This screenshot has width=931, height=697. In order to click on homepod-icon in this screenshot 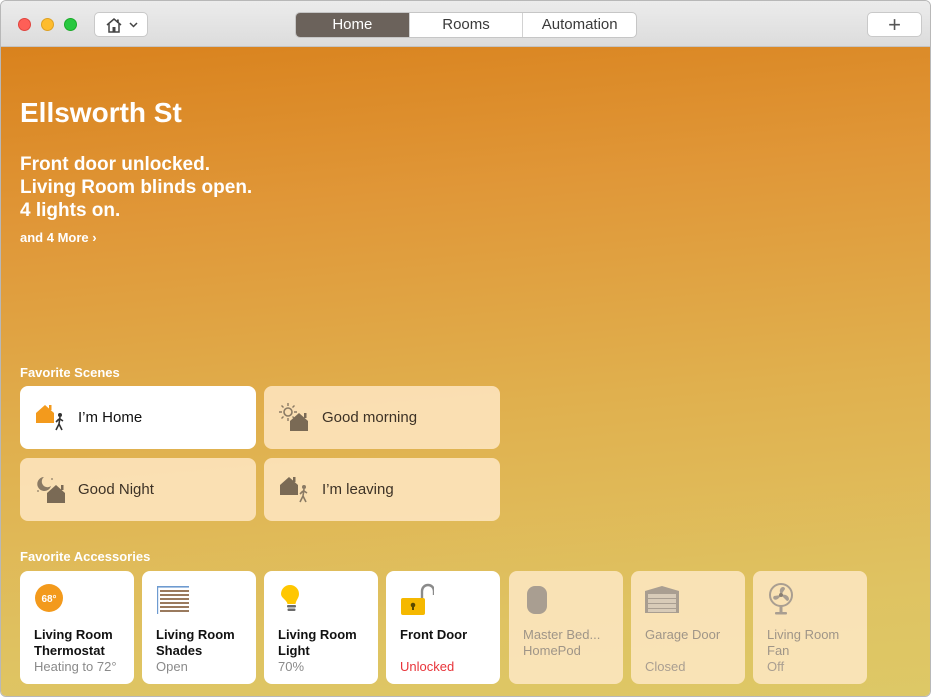, I will do `click(540, 600)`.